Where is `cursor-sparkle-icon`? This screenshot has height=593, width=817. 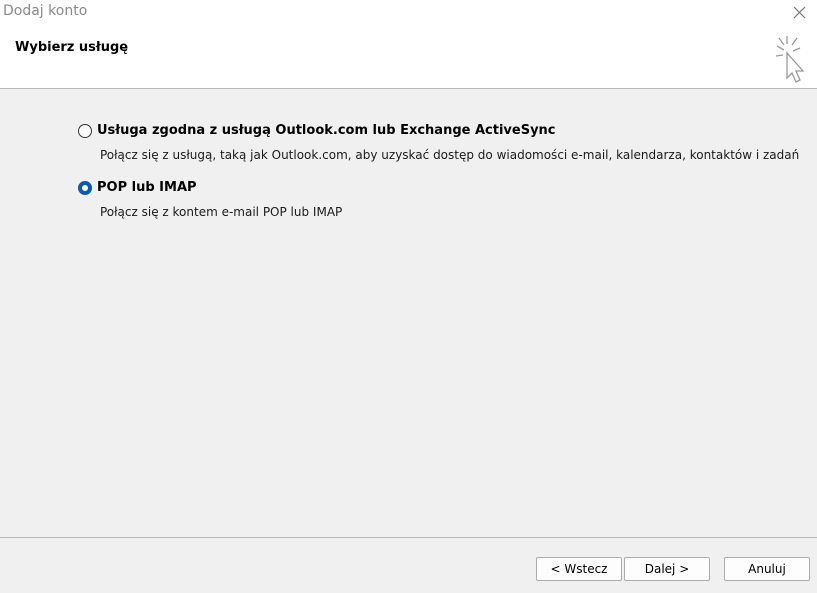
cursor-sparkle-icon is located at coordinates (791, 60).